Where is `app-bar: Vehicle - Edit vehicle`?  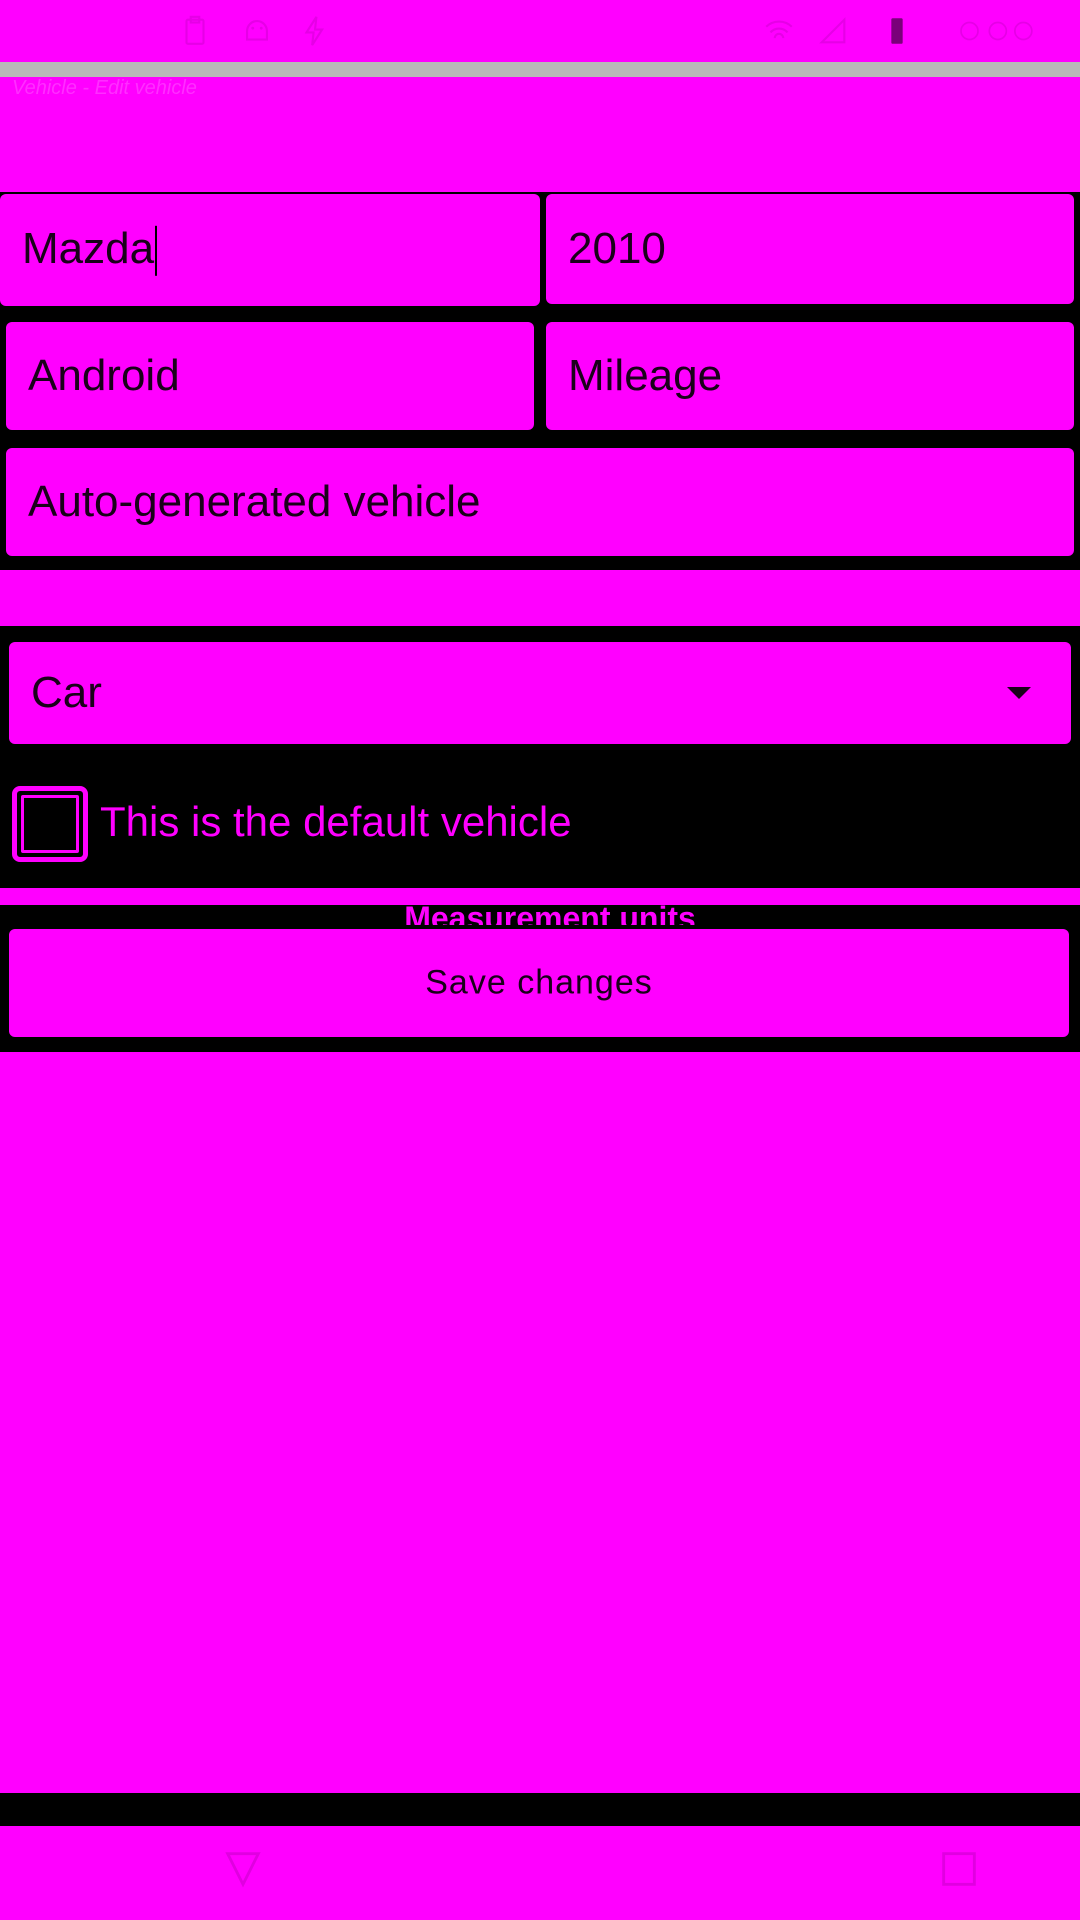 app-bar: Vehicle - Edit vehicle is located at coordinates (540, 134).